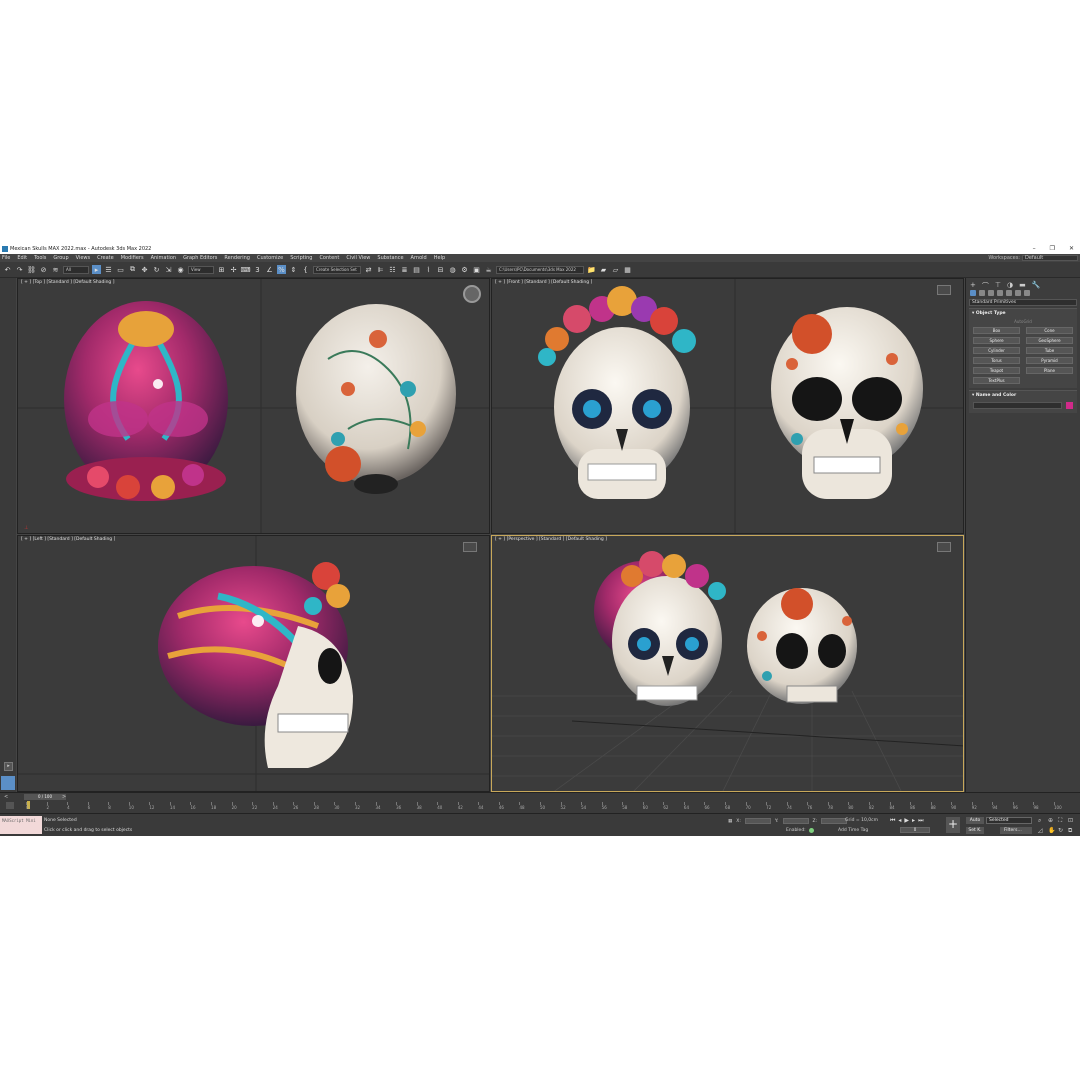  What do you see at coordinates (201, 269) in the screenshot?
I see `reference-coord-dropdown: View` at bounding box center [201, 269].